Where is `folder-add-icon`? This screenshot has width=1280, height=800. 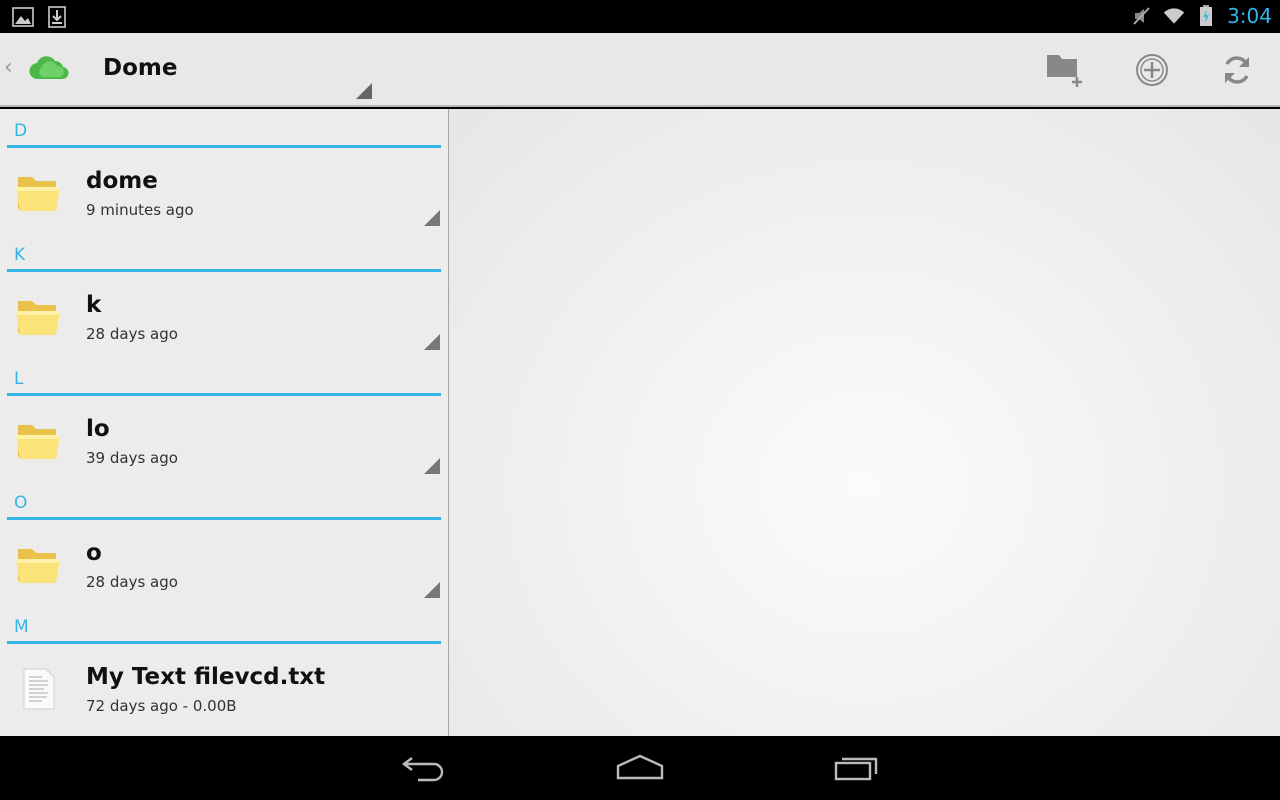 folder-add-icon is located at coordinates (1064, 71).